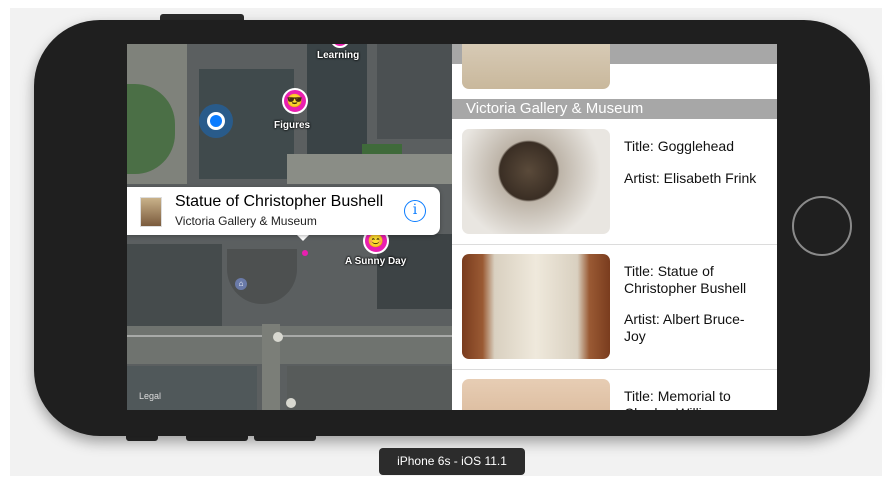  Describe the element at coordinates (822, 226) in the screenshot. I see `home-button` at that location.